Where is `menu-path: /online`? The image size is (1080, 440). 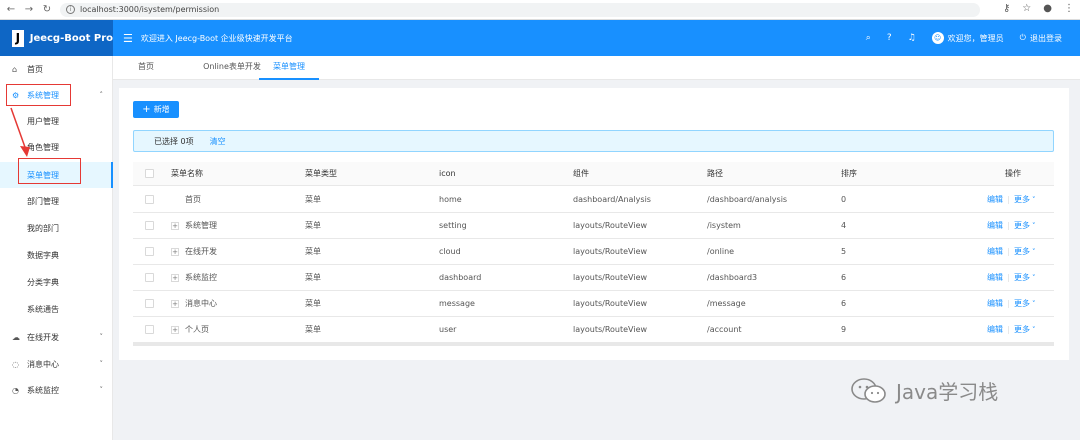
menu-path: /online is located at coordinates (721, 251).